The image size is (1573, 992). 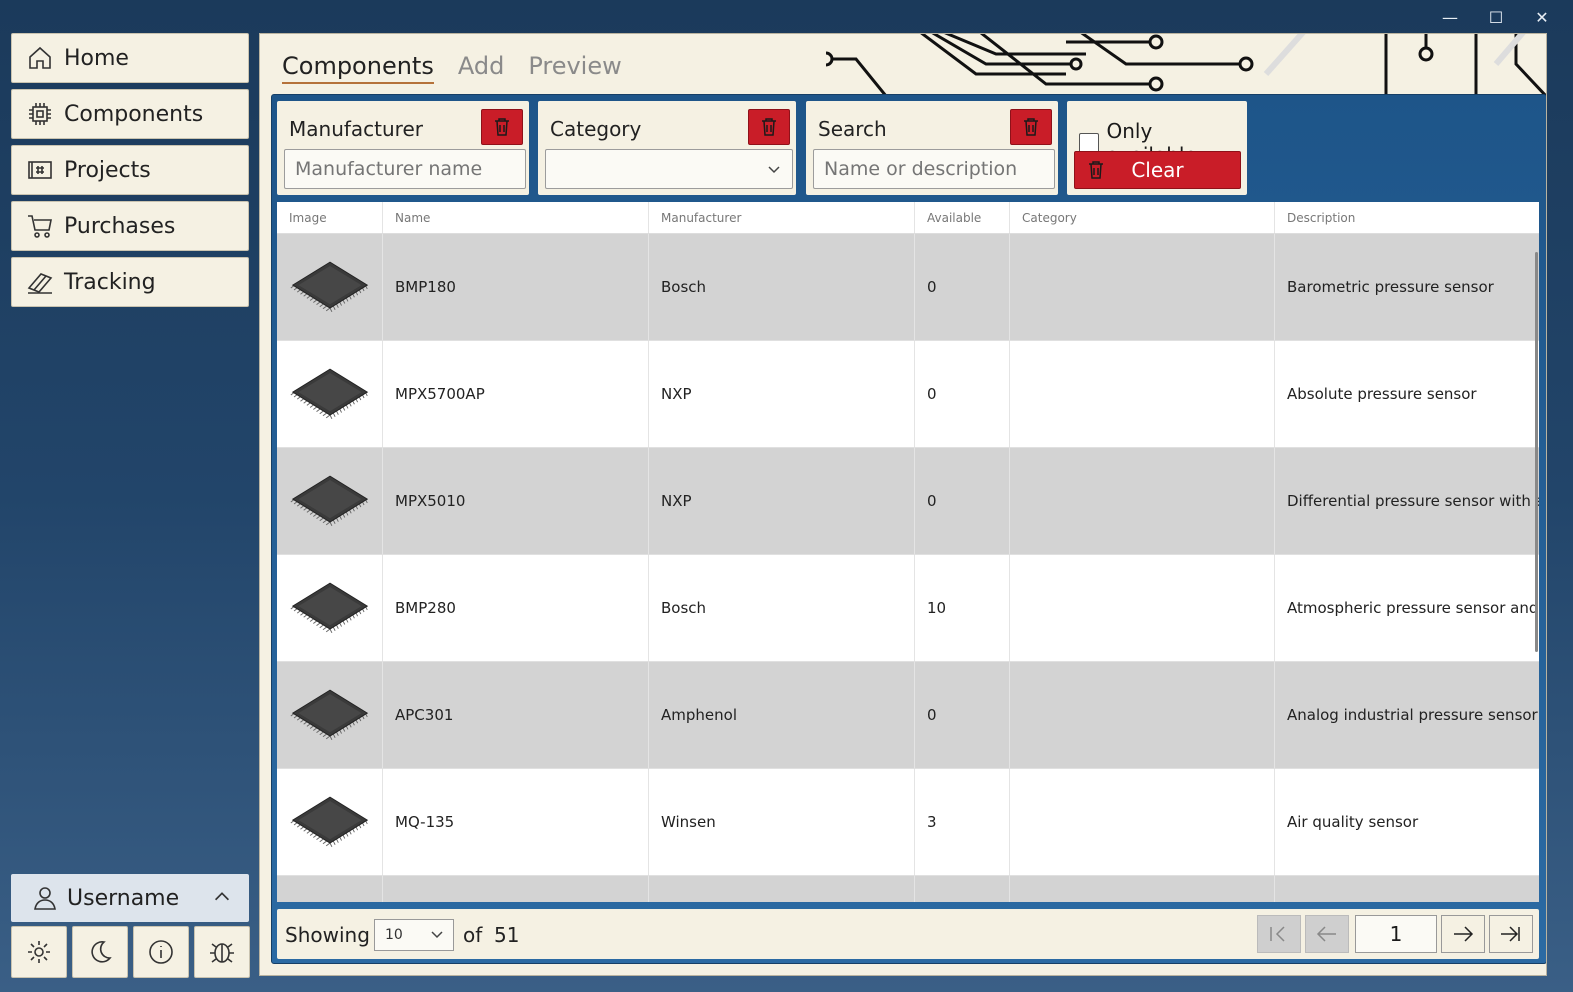 What do you see at coordinates (452, 68) in the screenshot?
I see `tab-bar: Components Add Preview` at bounding box center [452, 68].